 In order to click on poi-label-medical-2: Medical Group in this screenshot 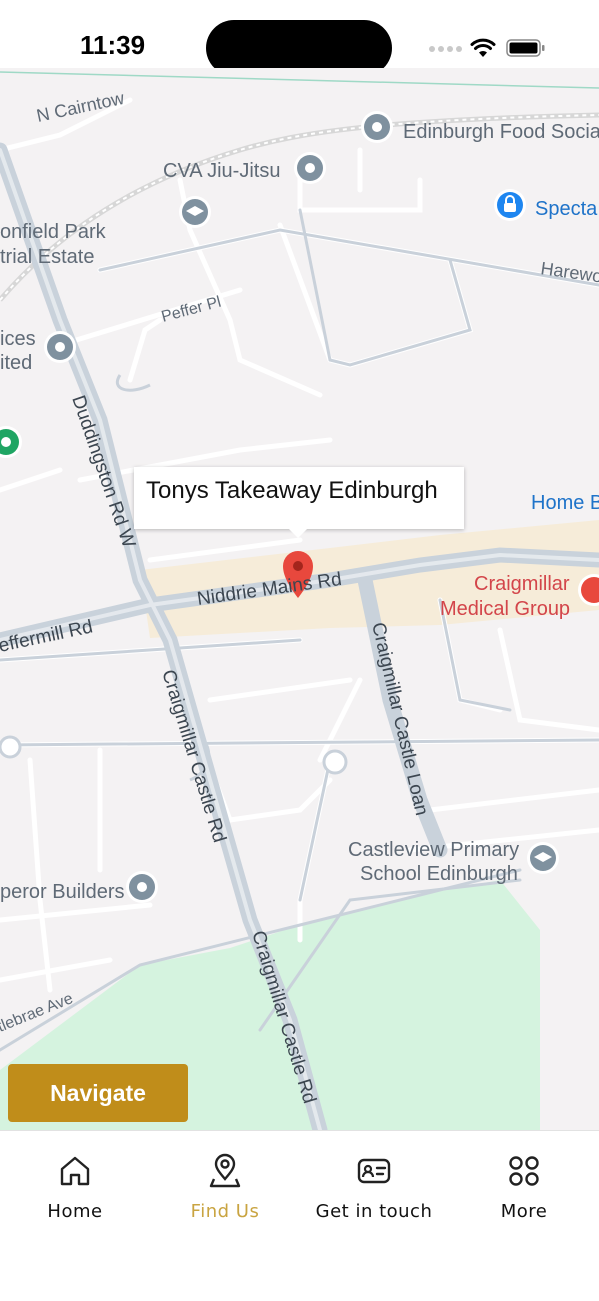, I will do `click(505, 609)`.